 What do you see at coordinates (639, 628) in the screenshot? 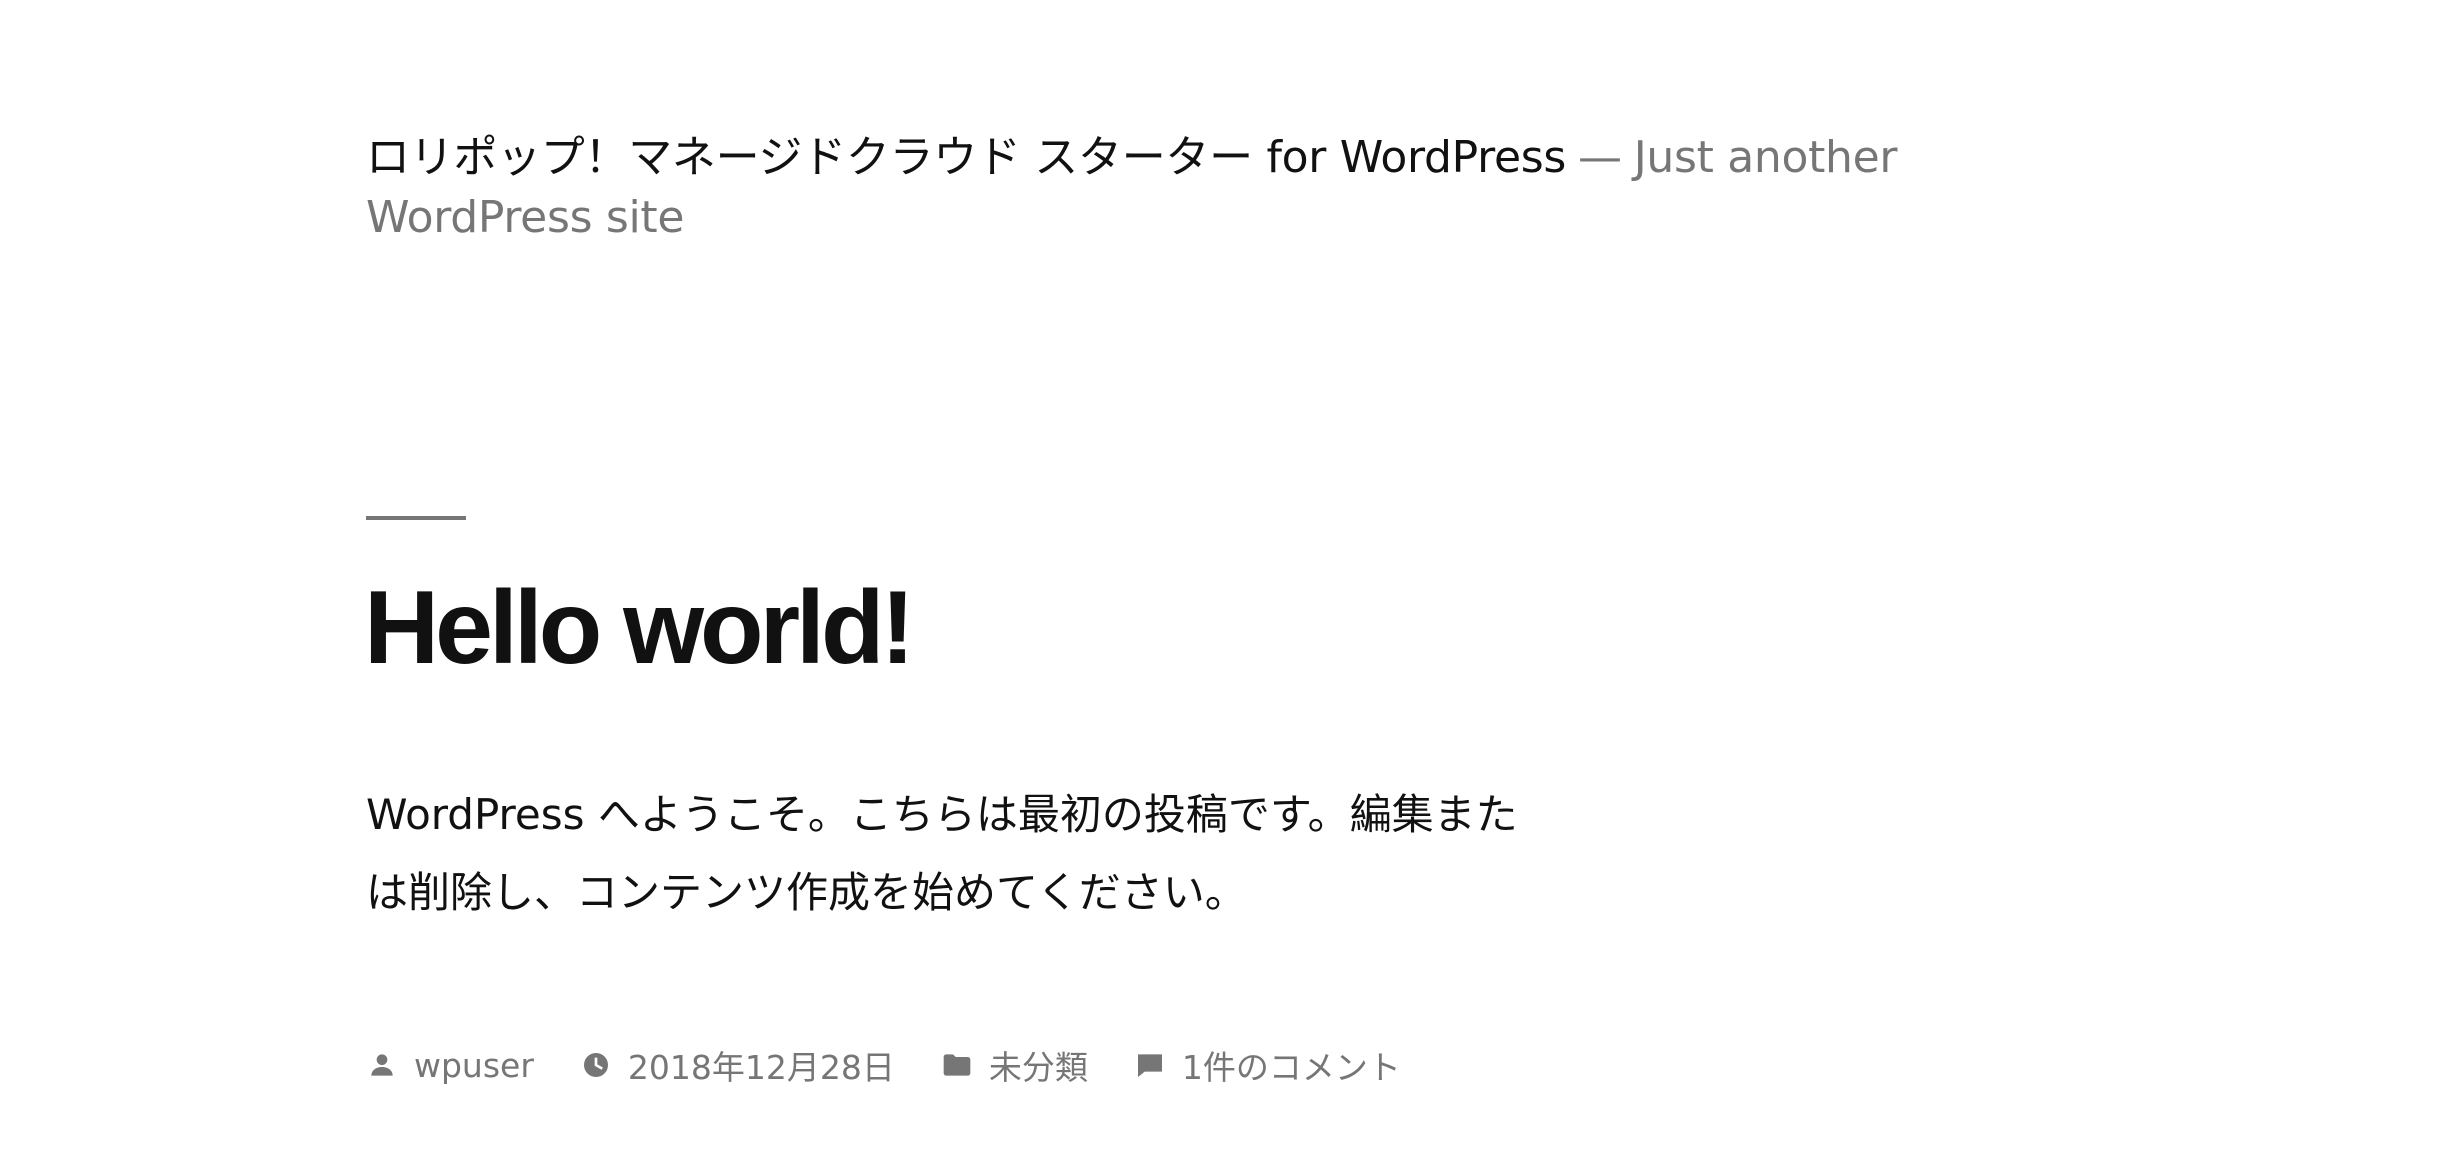
I see `post-title: Hello world!` at bounding box center [639, 628].